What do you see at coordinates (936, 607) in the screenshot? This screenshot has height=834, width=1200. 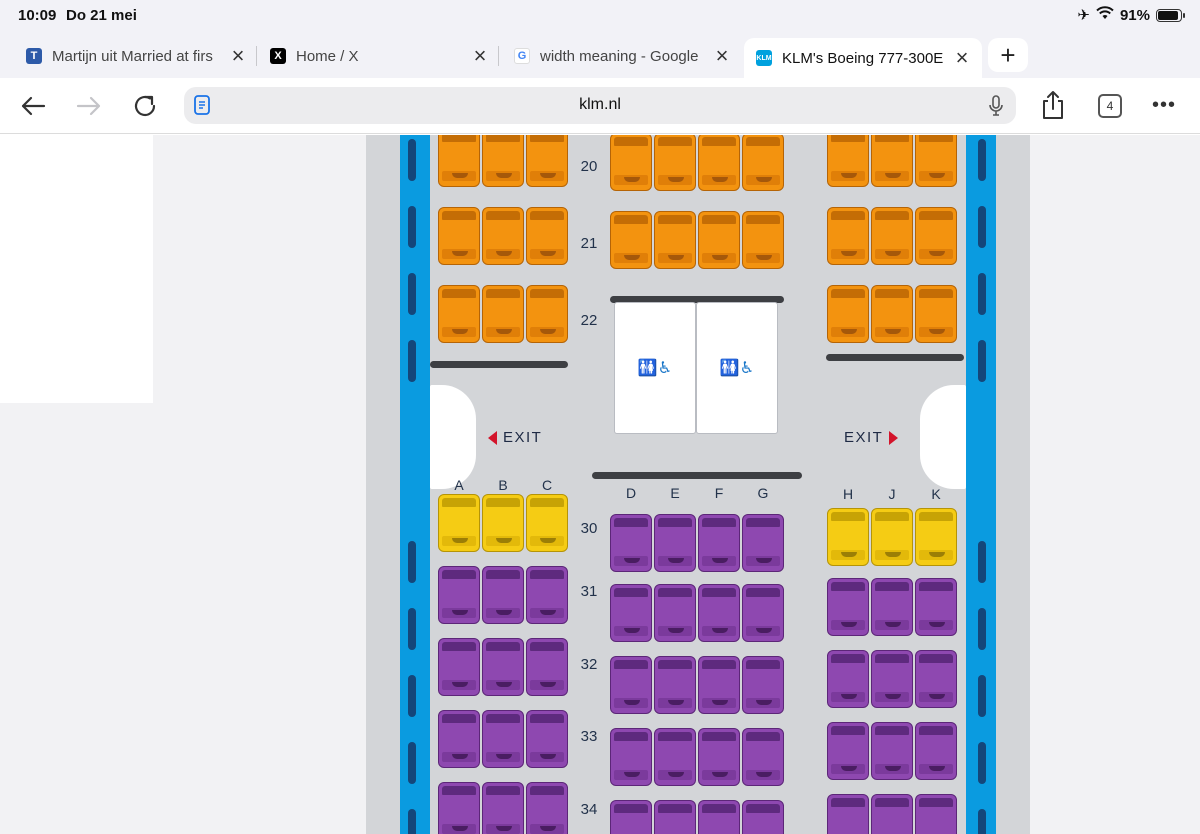 I see `seat-31k` at bounding box center [936, 607].